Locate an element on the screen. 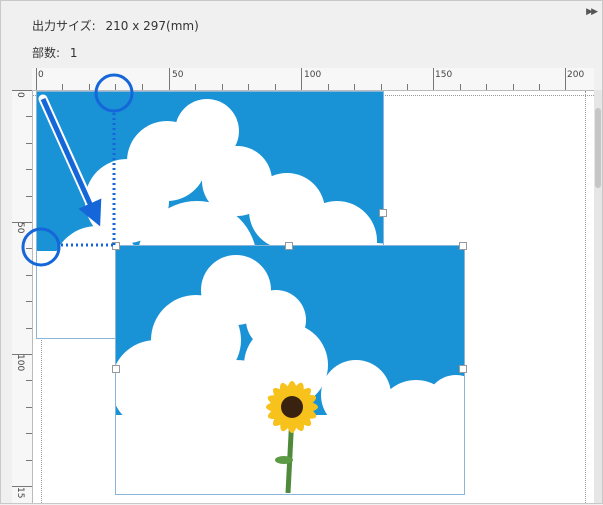  ruler-label-v100: 100 is located at coordinates (20, 363).